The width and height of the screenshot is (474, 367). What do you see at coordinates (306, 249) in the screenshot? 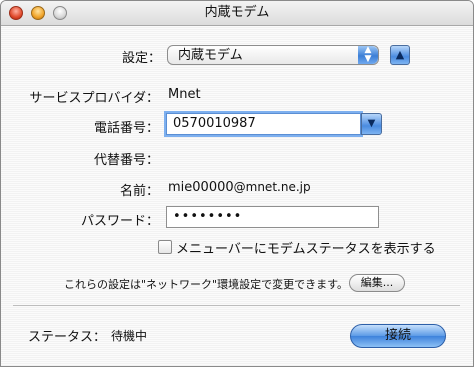
I see `show-status-label: メニューバーにモデムステータスを表示する` at bounding box center [306, 249].